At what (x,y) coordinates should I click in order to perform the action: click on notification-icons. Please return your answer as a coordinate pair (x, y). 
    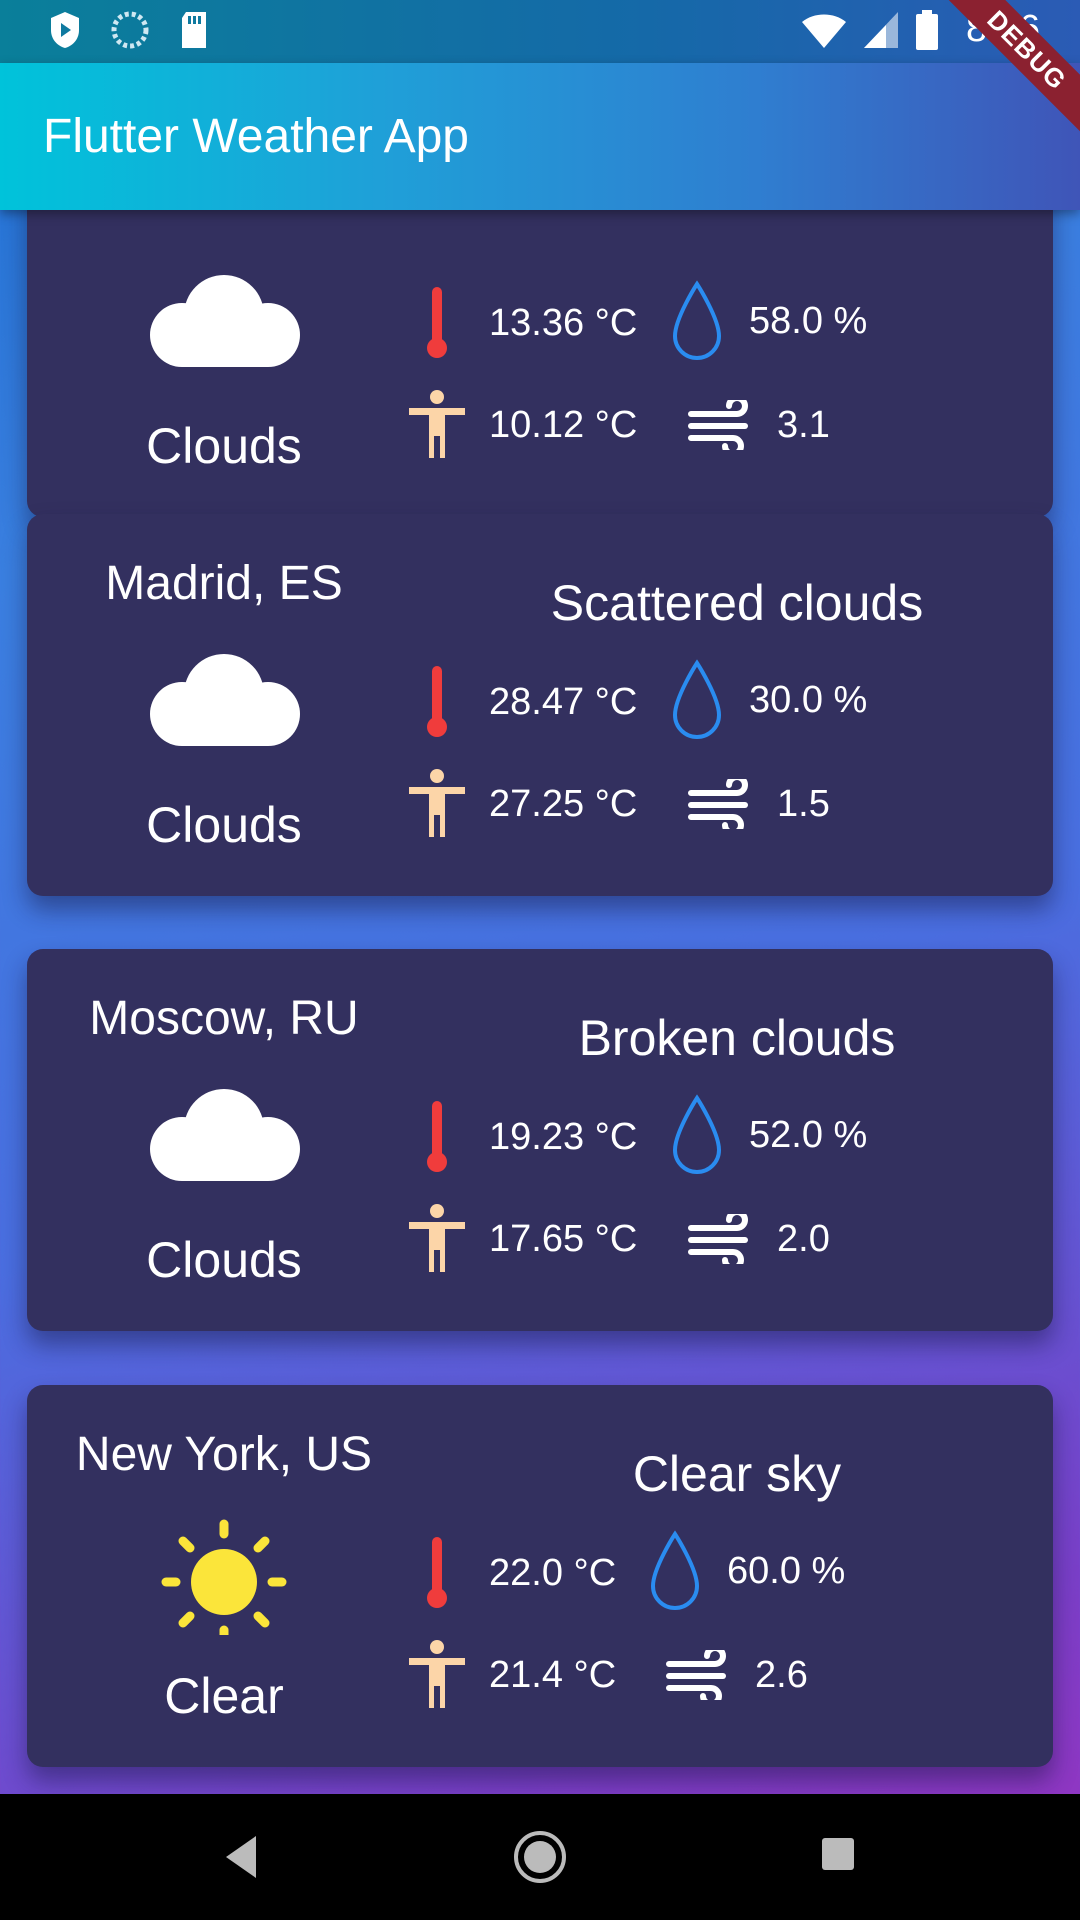
    Looking at the image, I should click on (129, 30).